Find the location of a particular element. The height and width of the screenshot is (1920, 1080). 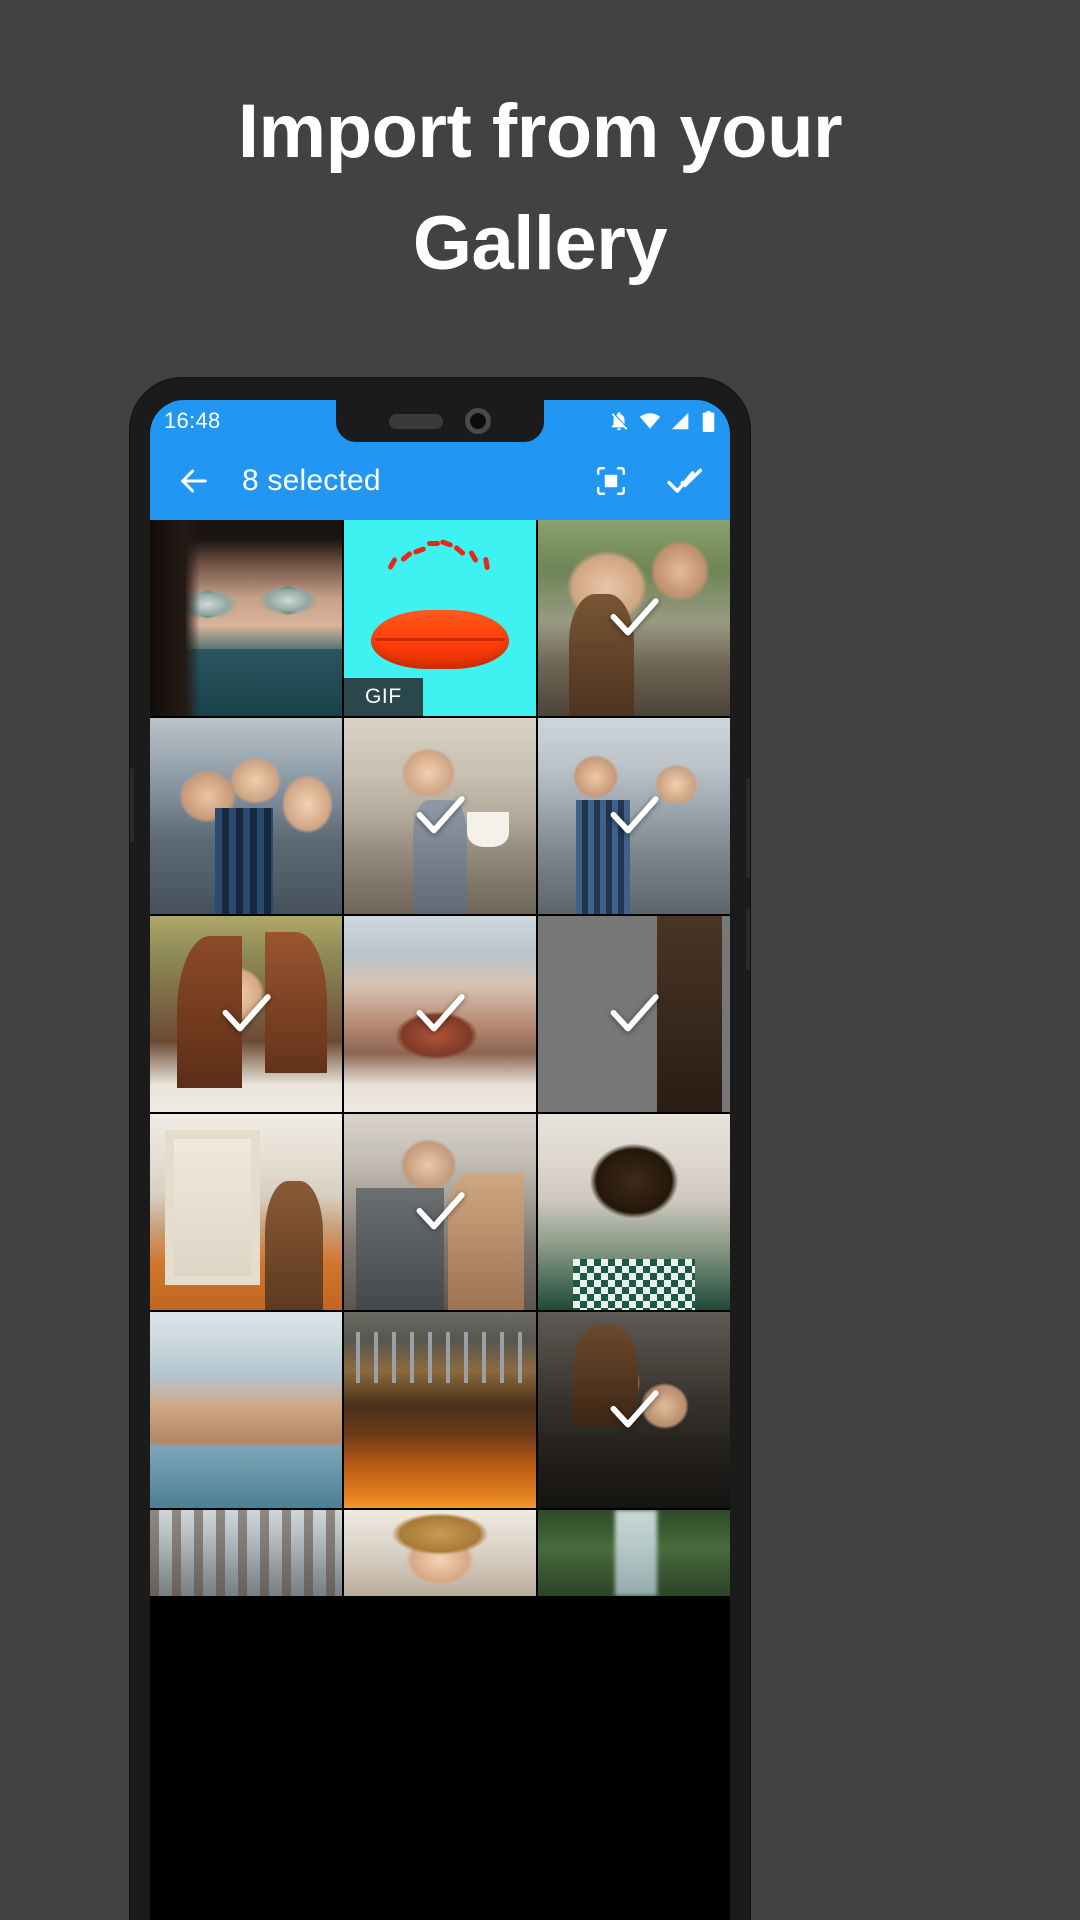

photo-red-hair-portrait is located at coordinates (246, 1014).